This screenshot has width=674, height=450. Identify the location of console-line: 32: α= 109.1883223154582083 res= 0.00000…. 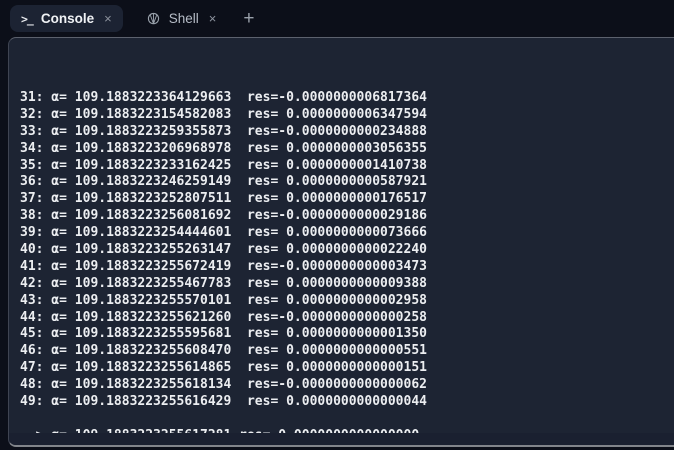
(223, 114).